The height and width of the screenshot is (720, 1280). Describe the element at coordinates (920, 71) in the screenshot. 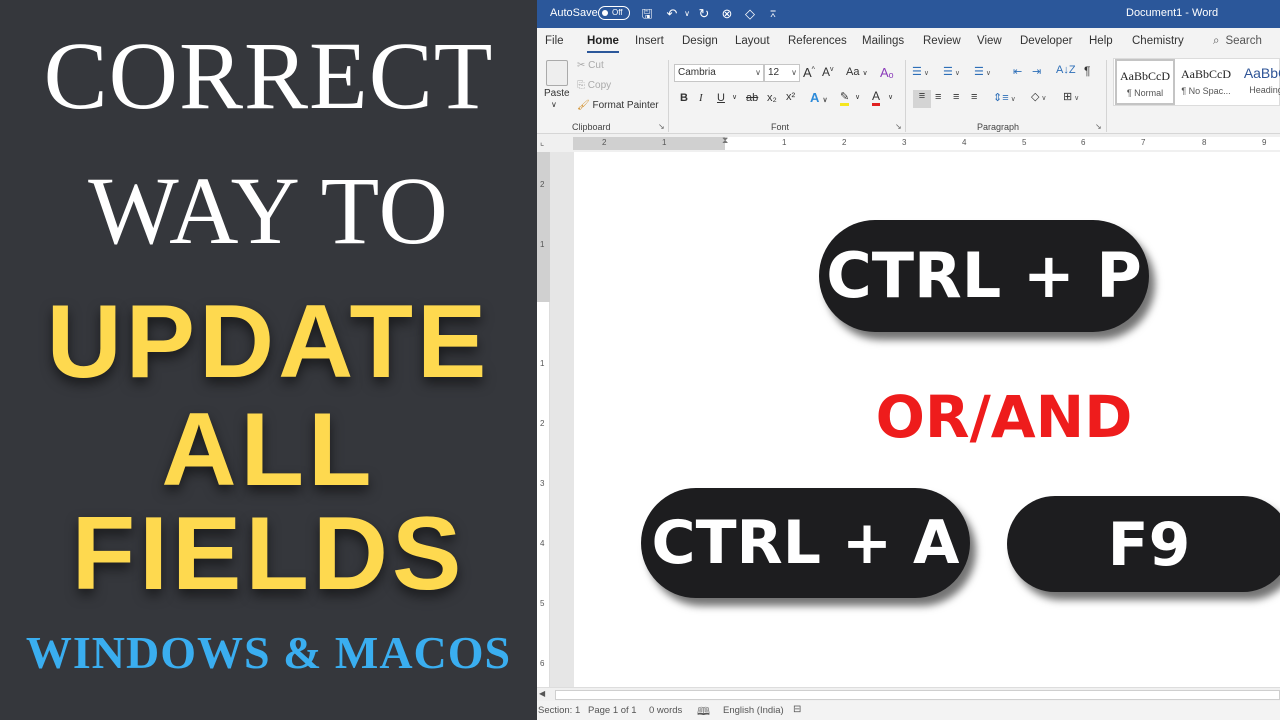

I see `bullets-button: ☰ ∨` at that location.